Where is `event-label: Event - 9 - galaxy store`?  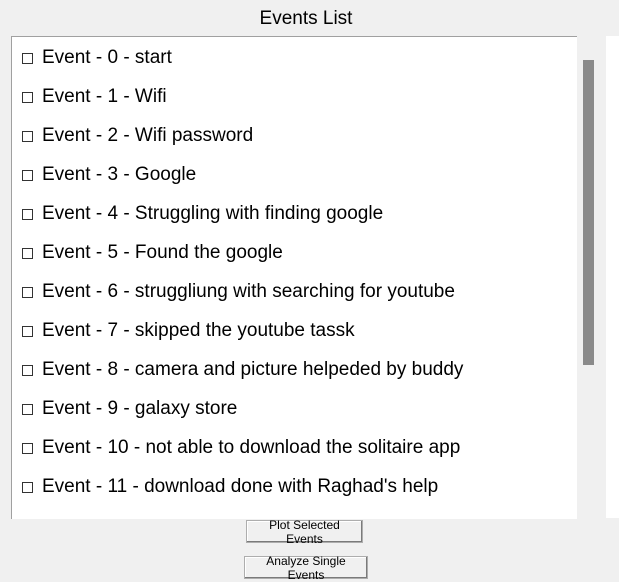
event-label: Event - 9 - galaxy store is located at coordinates (140, 408).